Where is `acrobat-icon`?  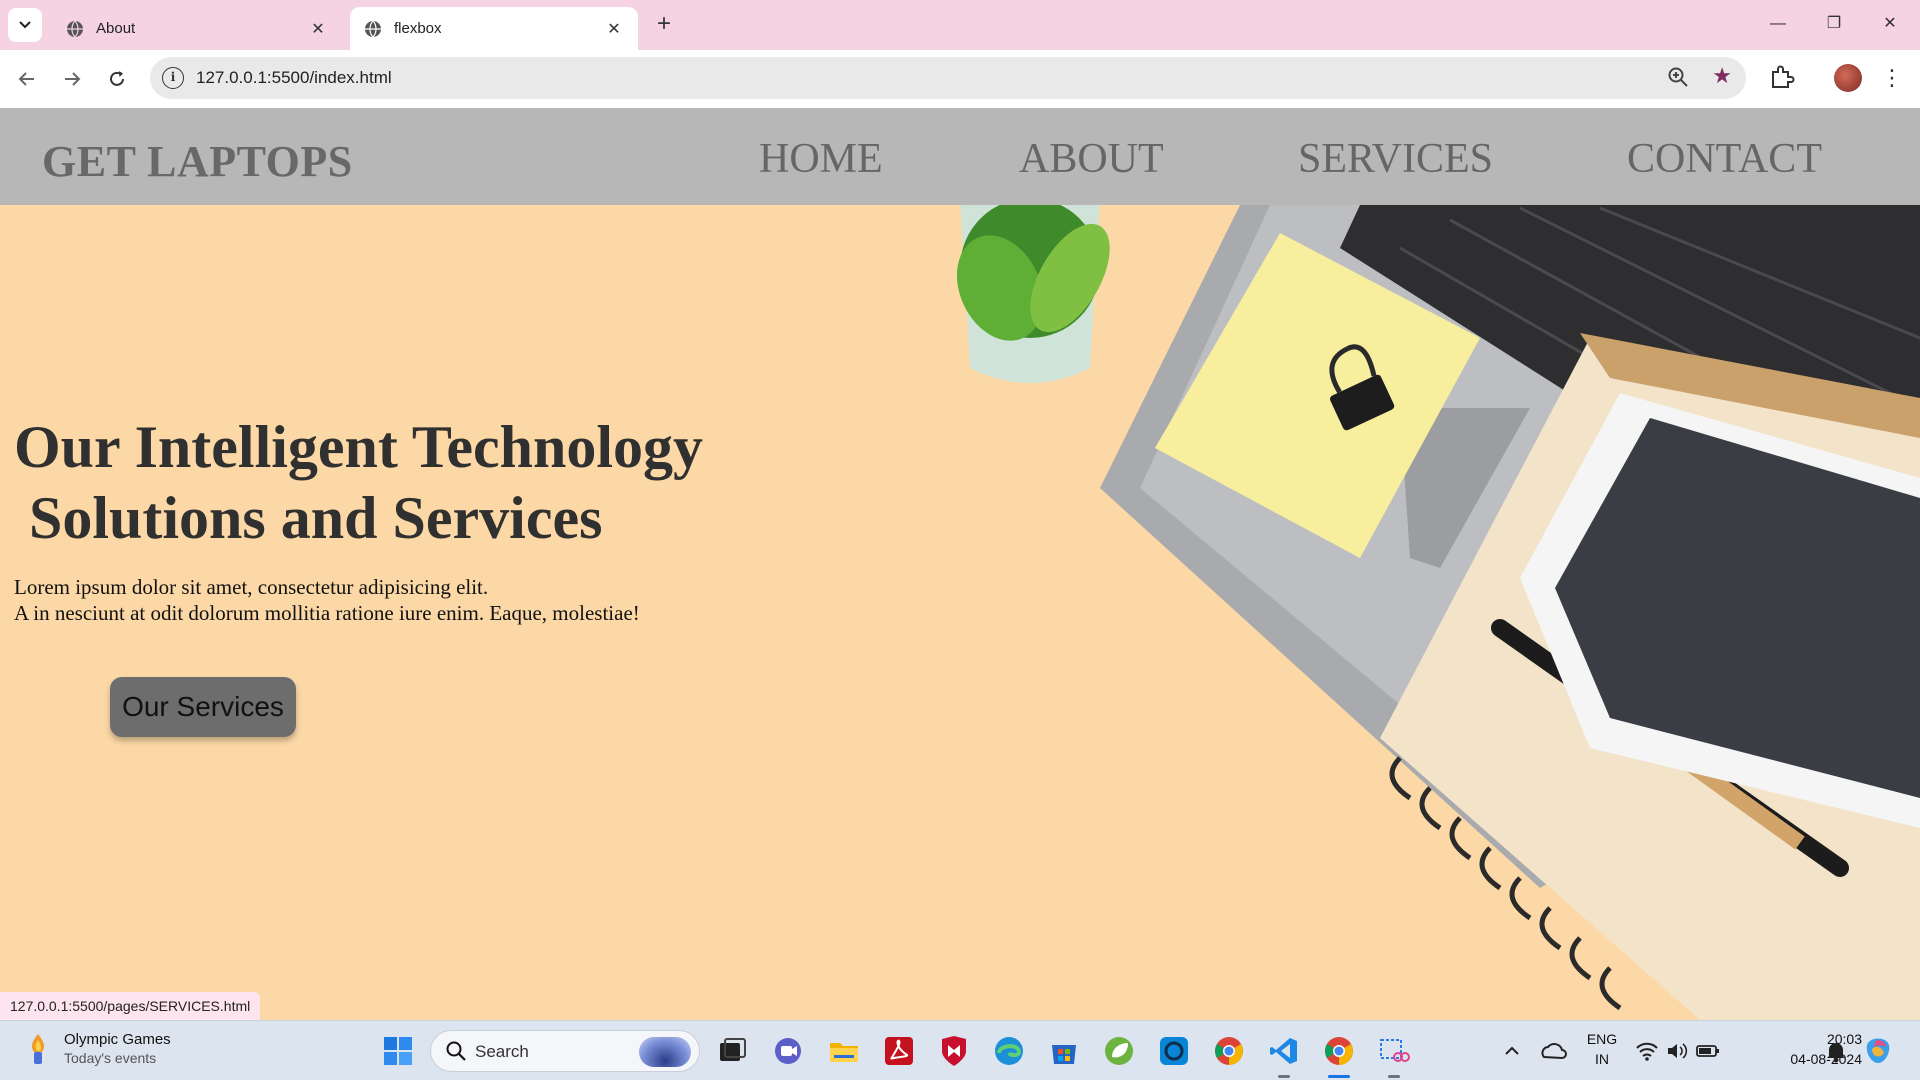 acrobat-icon is located at coordinates (899, 1051).